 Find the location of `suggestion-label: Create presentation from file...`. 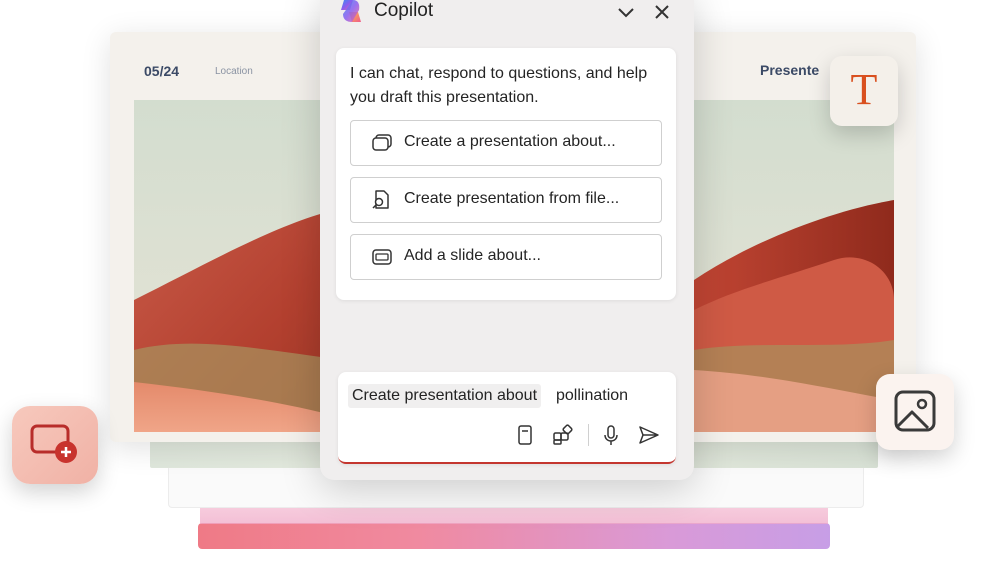

suggestion-label: Create presentation from file... is located at coordinates (512, 198).